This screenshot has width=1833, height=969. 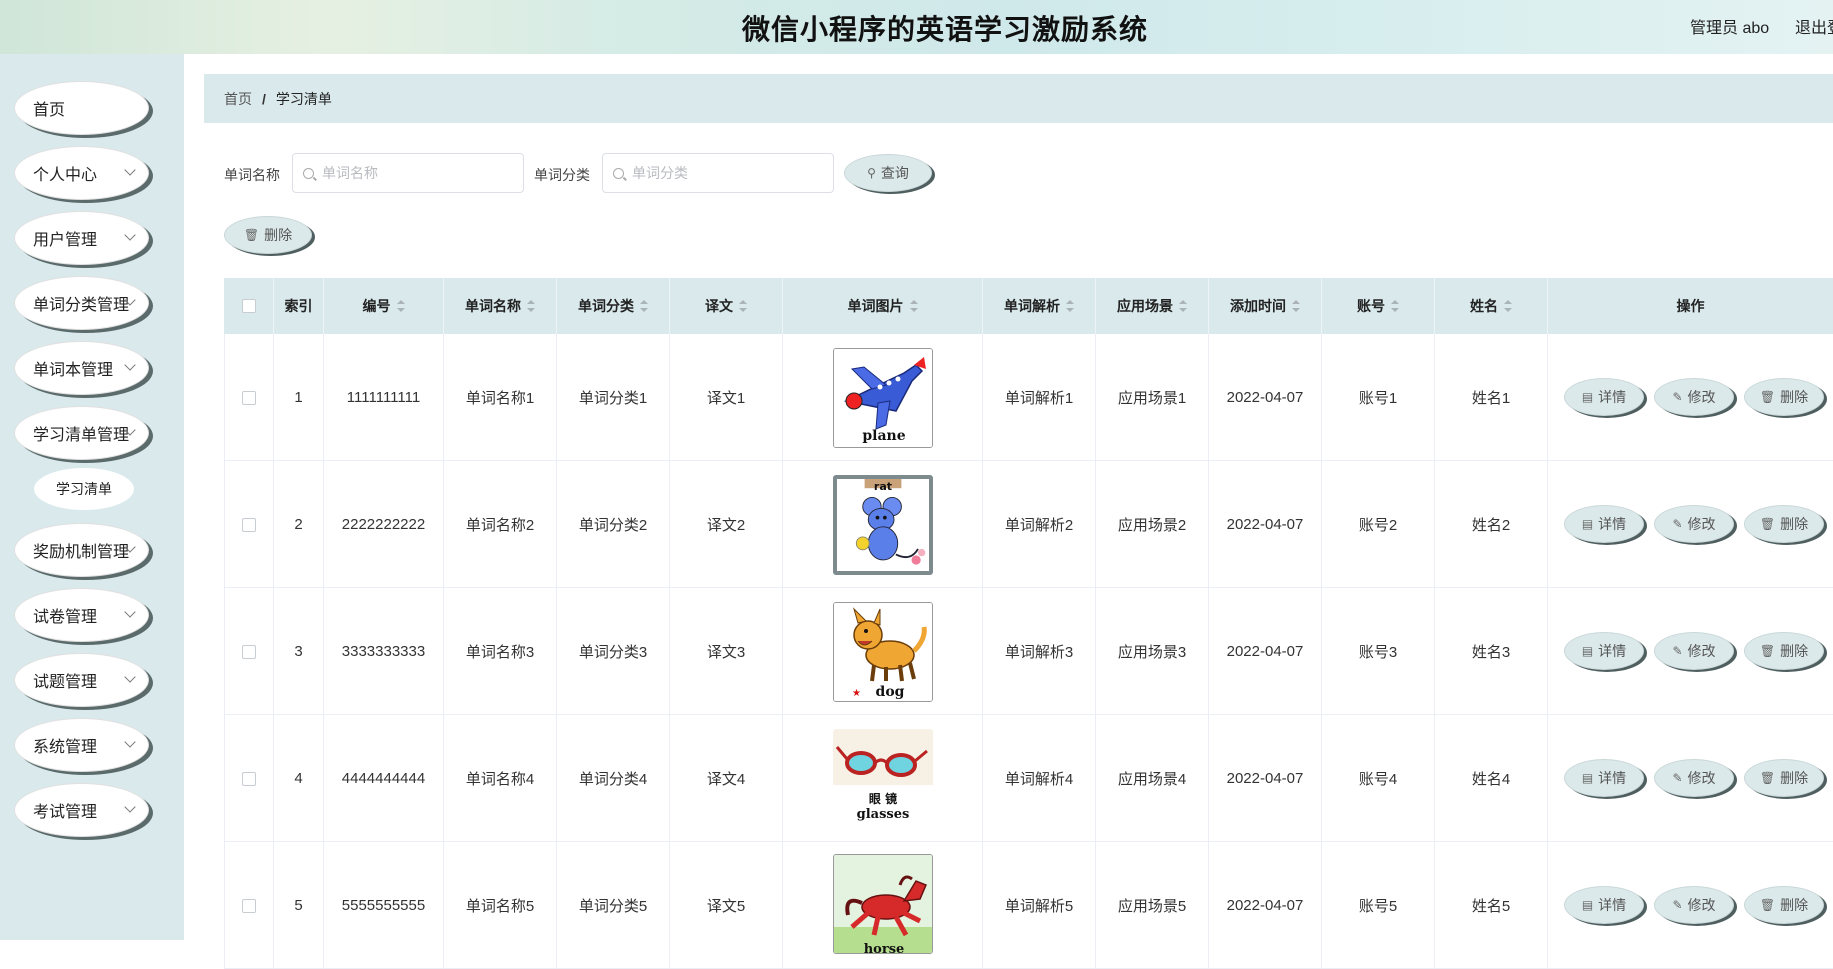 I want to click on query-button: ⚲ 查询, so click(x=888, y=173).